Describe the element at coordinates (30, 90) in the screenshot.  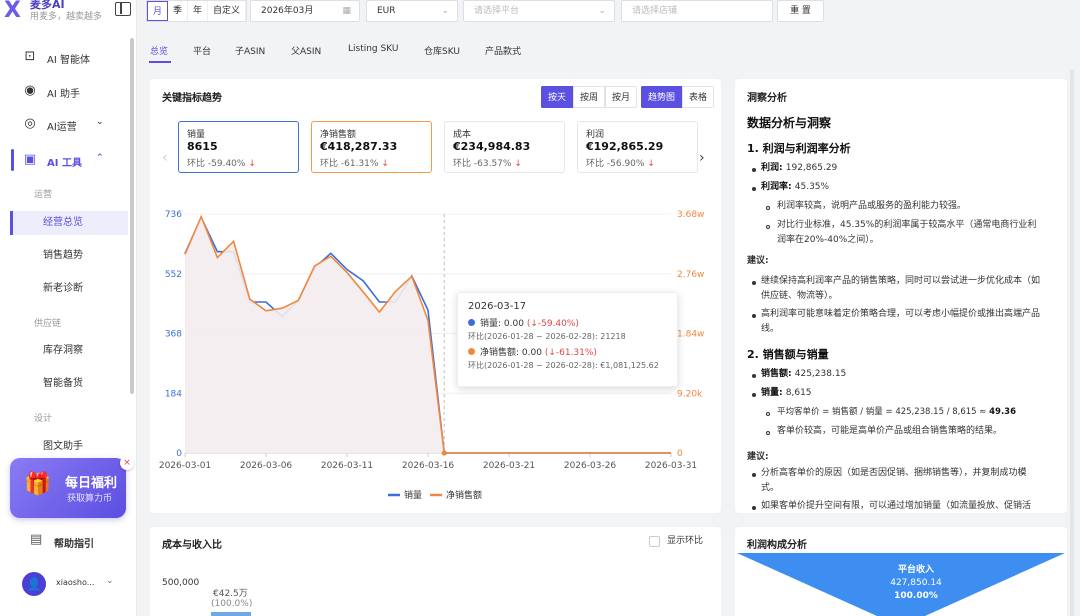
I see `assistant-icon: ◉` at that location.